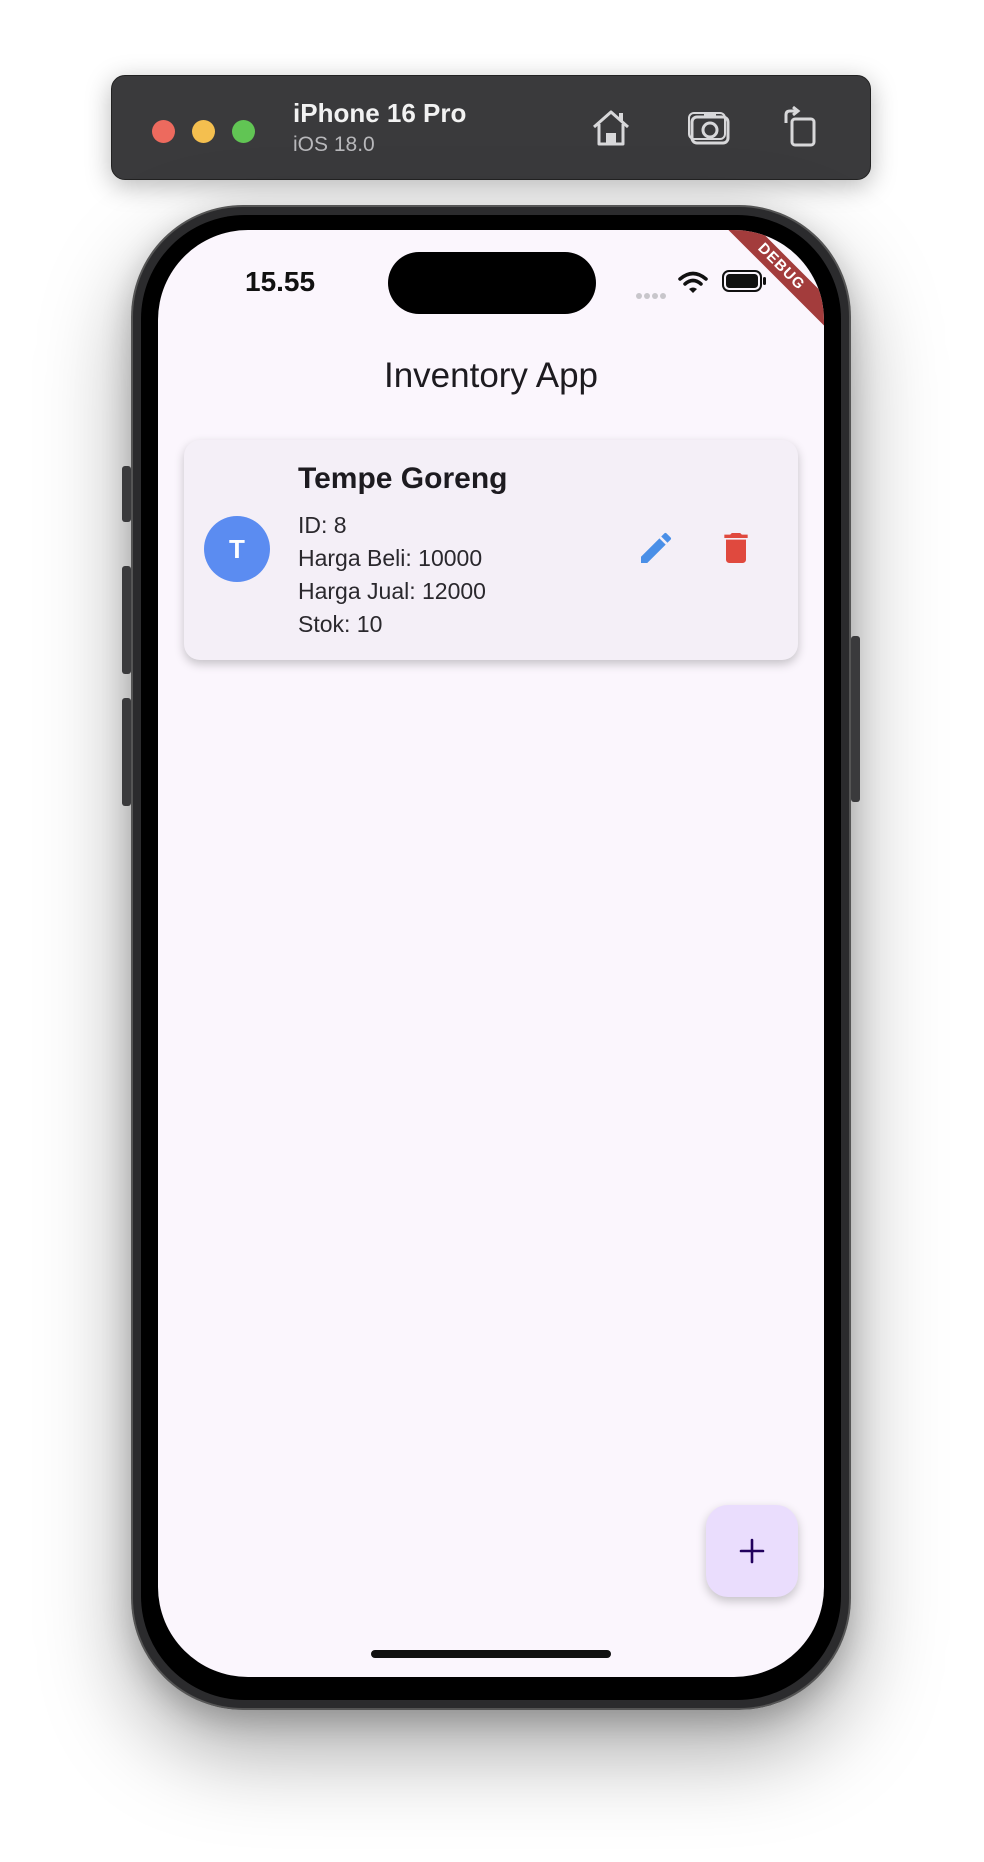 The width and height of the screenshot is (984, 1862). What do you see at coordinates (801, 128) in the screenshot?
I see `rotate-icon` at bounding box center [801, 128].